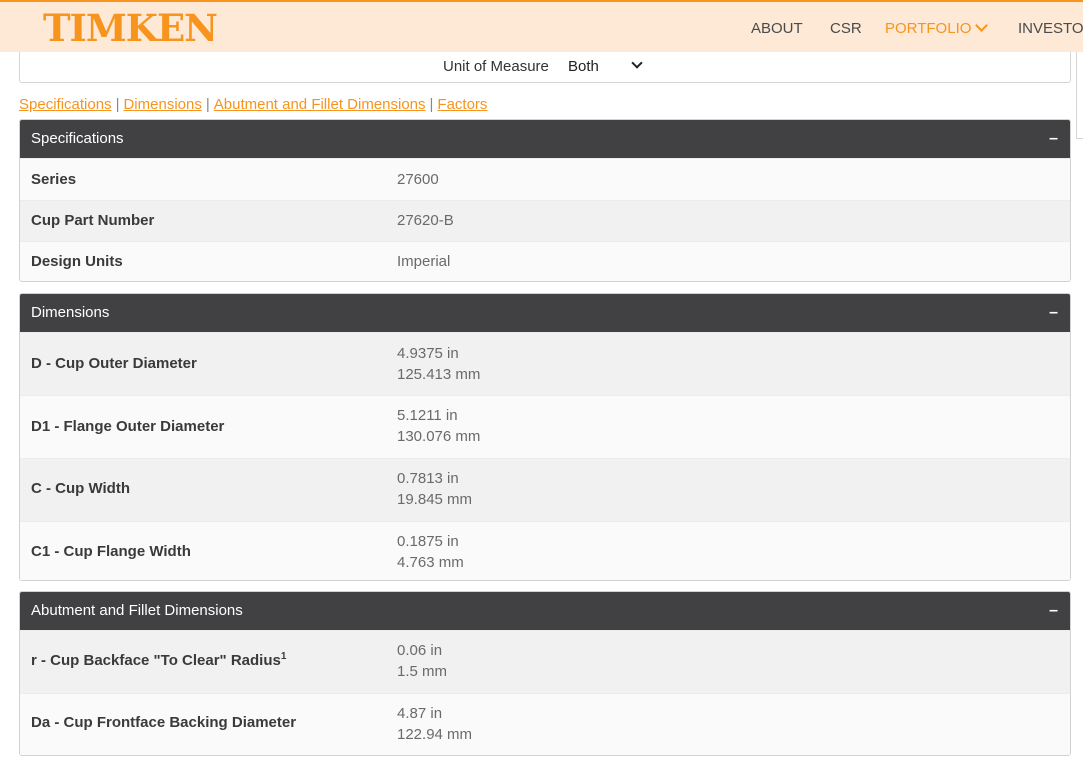 Image resolution: width=1083 pixels, height=764 pixels. I want to click on abutment-header: Abutment and Fillet Dimensions –, so click(545, 611).